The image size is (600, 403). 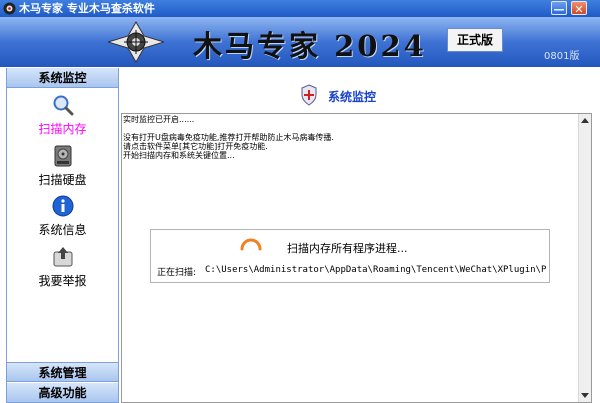 What do you see at coordinates (585, 395) in the screenshot?
I see `scroll-down-icon` at bounding box center [585, 395].